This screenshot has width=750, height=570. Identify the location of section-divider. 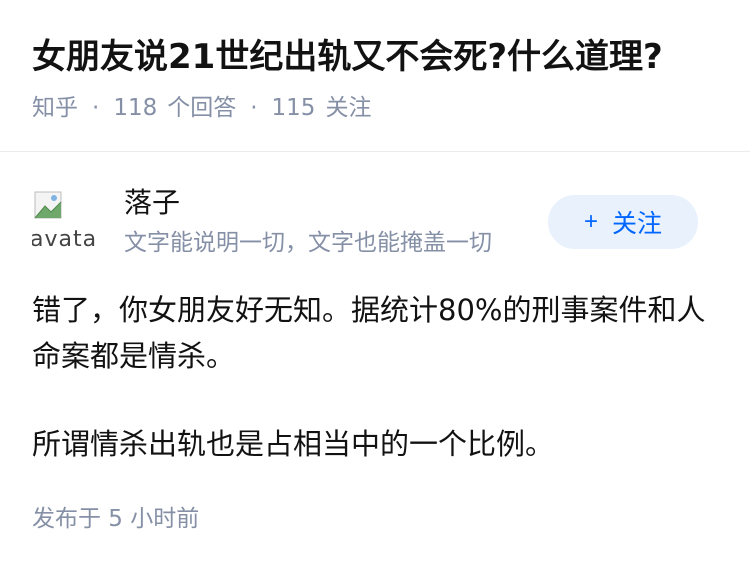
(375, 151).